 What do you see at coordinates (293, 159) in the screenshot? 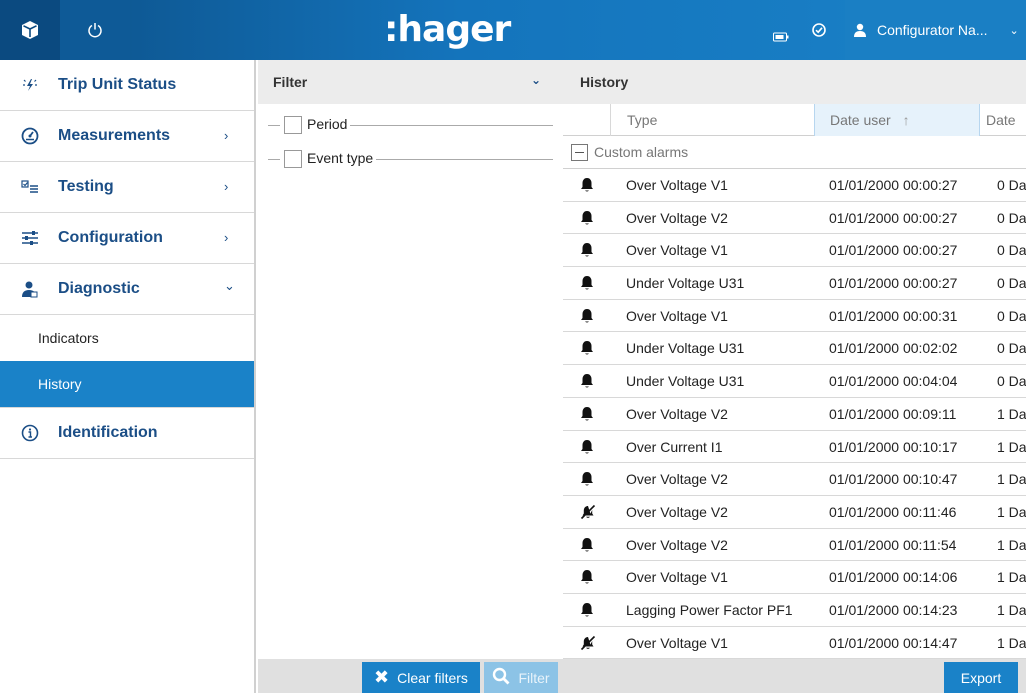
I see `event-type-checkbox` at bounding box center [293, 159].